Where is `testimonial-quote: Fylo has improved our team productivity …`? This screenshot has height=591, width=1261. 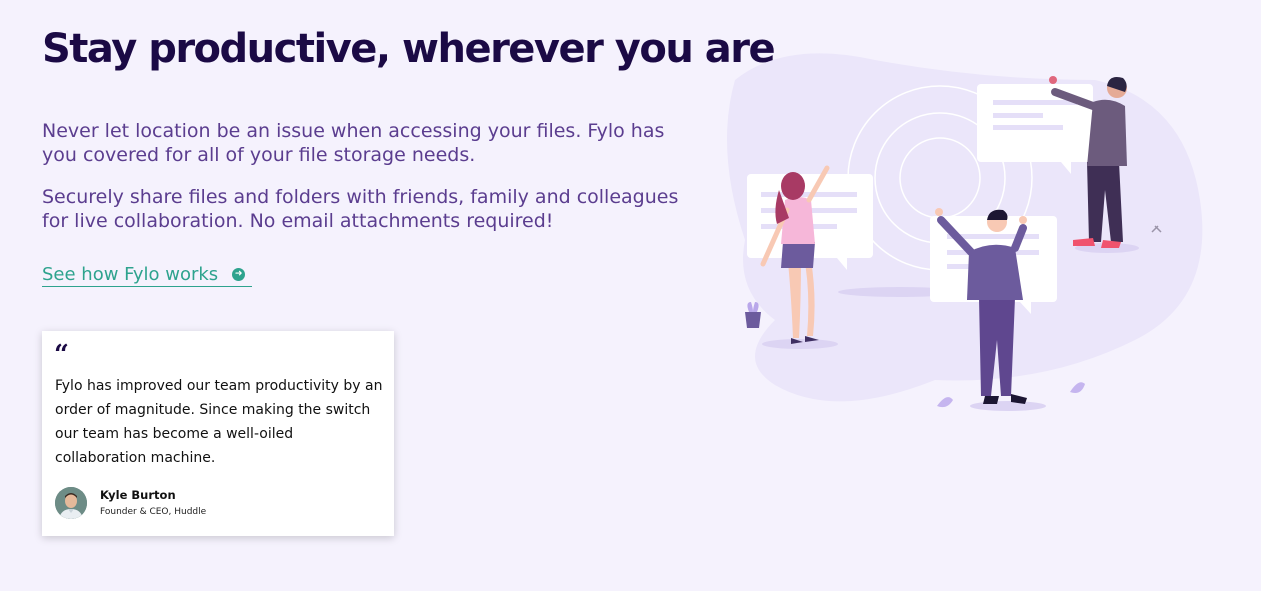
testimonial-quote: Fylo has improved our team productivity … is located at coordinates (219, 422).